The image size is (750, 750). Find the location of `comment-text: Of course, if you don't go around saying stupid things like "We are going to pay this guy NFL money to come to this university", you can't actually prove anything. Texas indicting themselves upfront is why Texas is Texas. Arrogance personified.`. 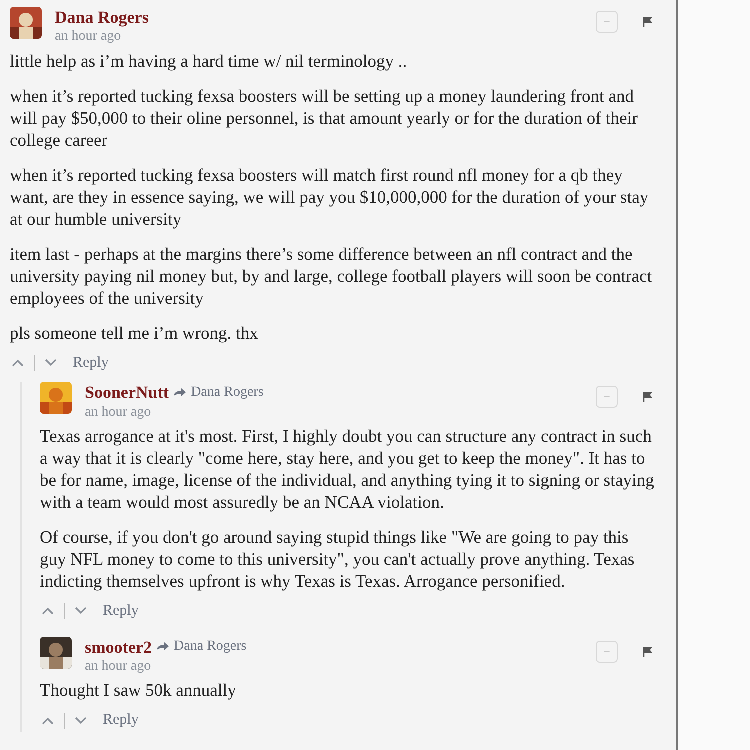

comment-text: Of course, if you don't go around saying stupid things like "We are going to pay this guy NFL money to come to this university", you can't actually prove anything. Texas indicting themselves upfront is why Texas is Texas. Arrogance personified. is located at coordinates (338, 559).